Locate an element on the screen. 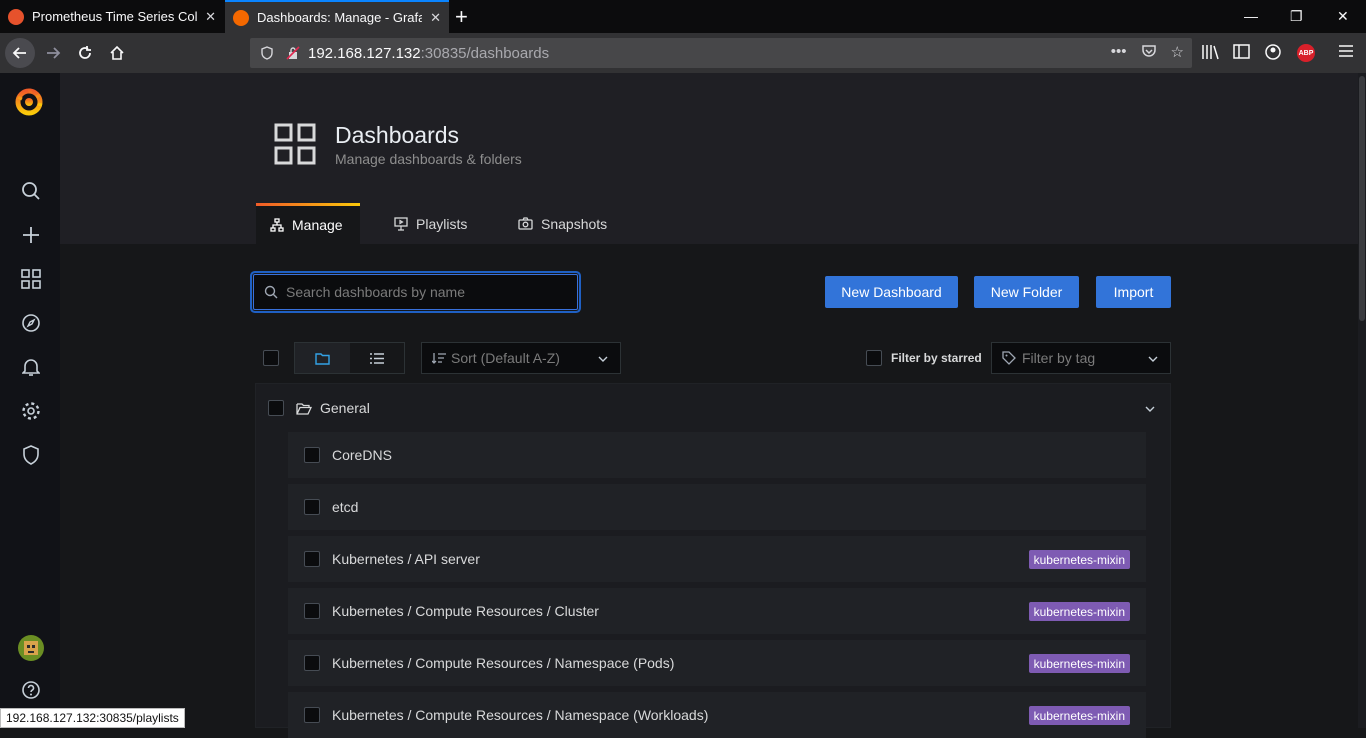  dashboard-row: CoreDNS is located at coordinates (717, 455).